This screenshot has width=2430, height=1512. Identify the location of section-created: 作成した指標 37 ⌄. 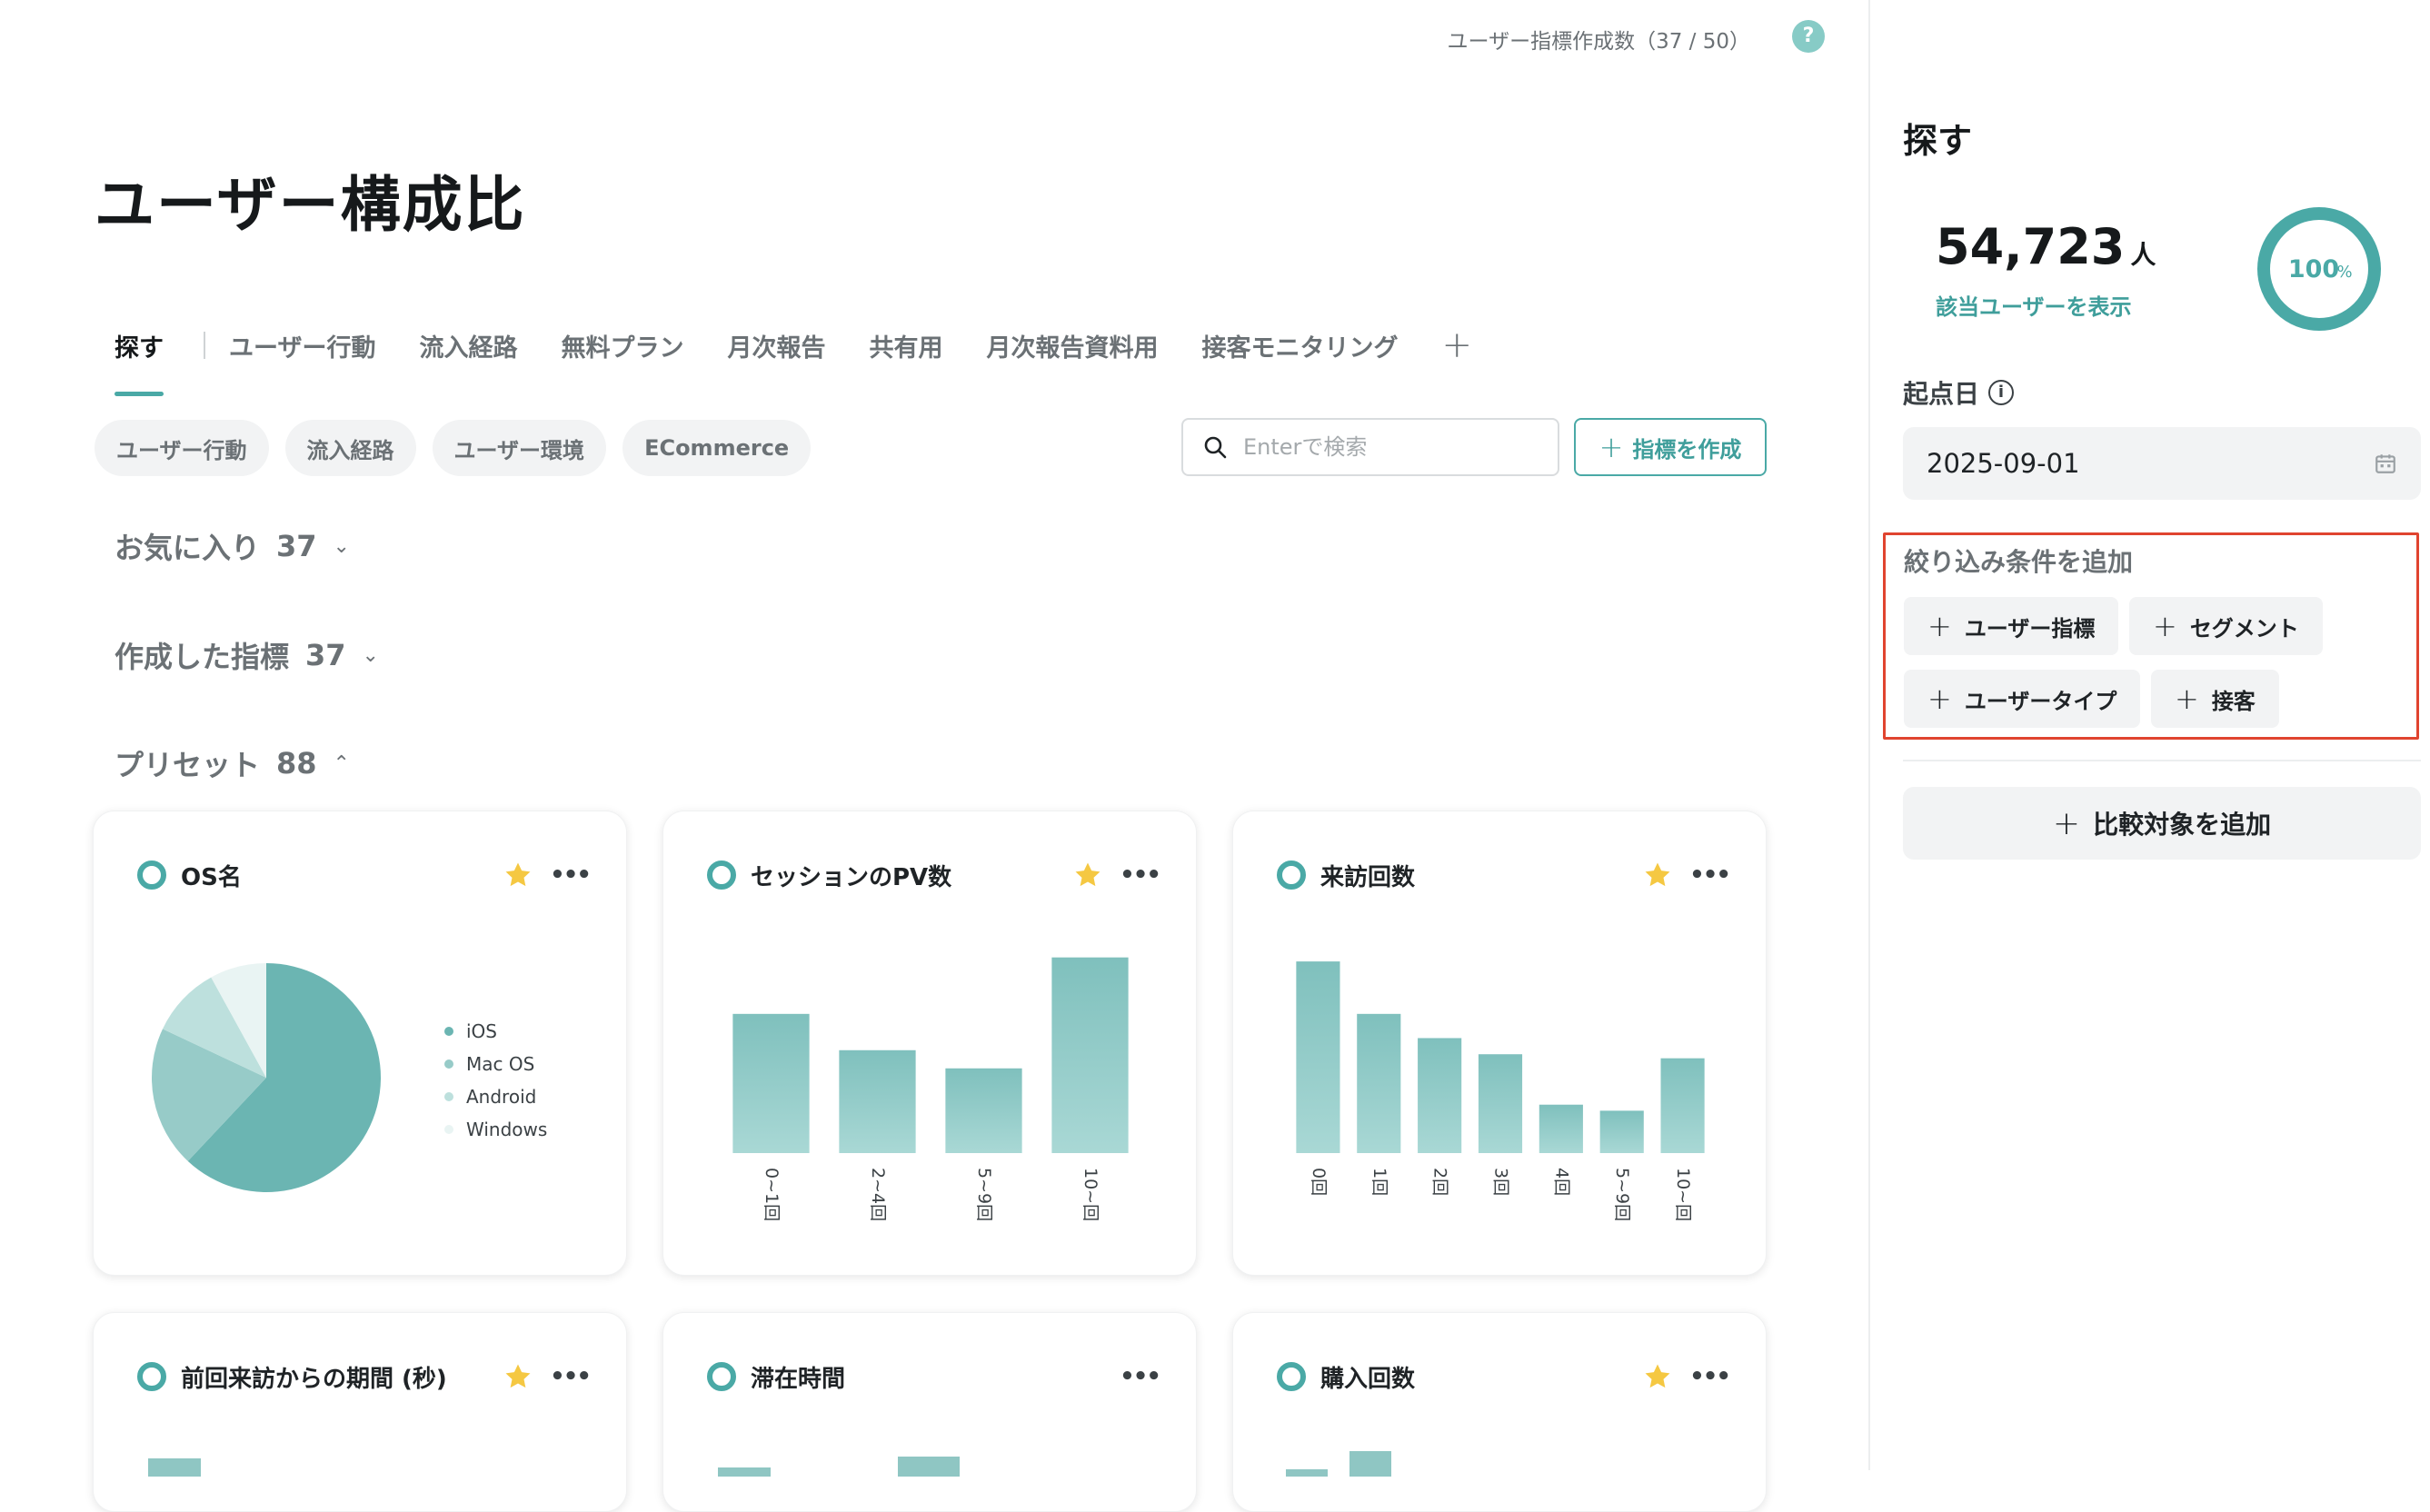
(247, 655).